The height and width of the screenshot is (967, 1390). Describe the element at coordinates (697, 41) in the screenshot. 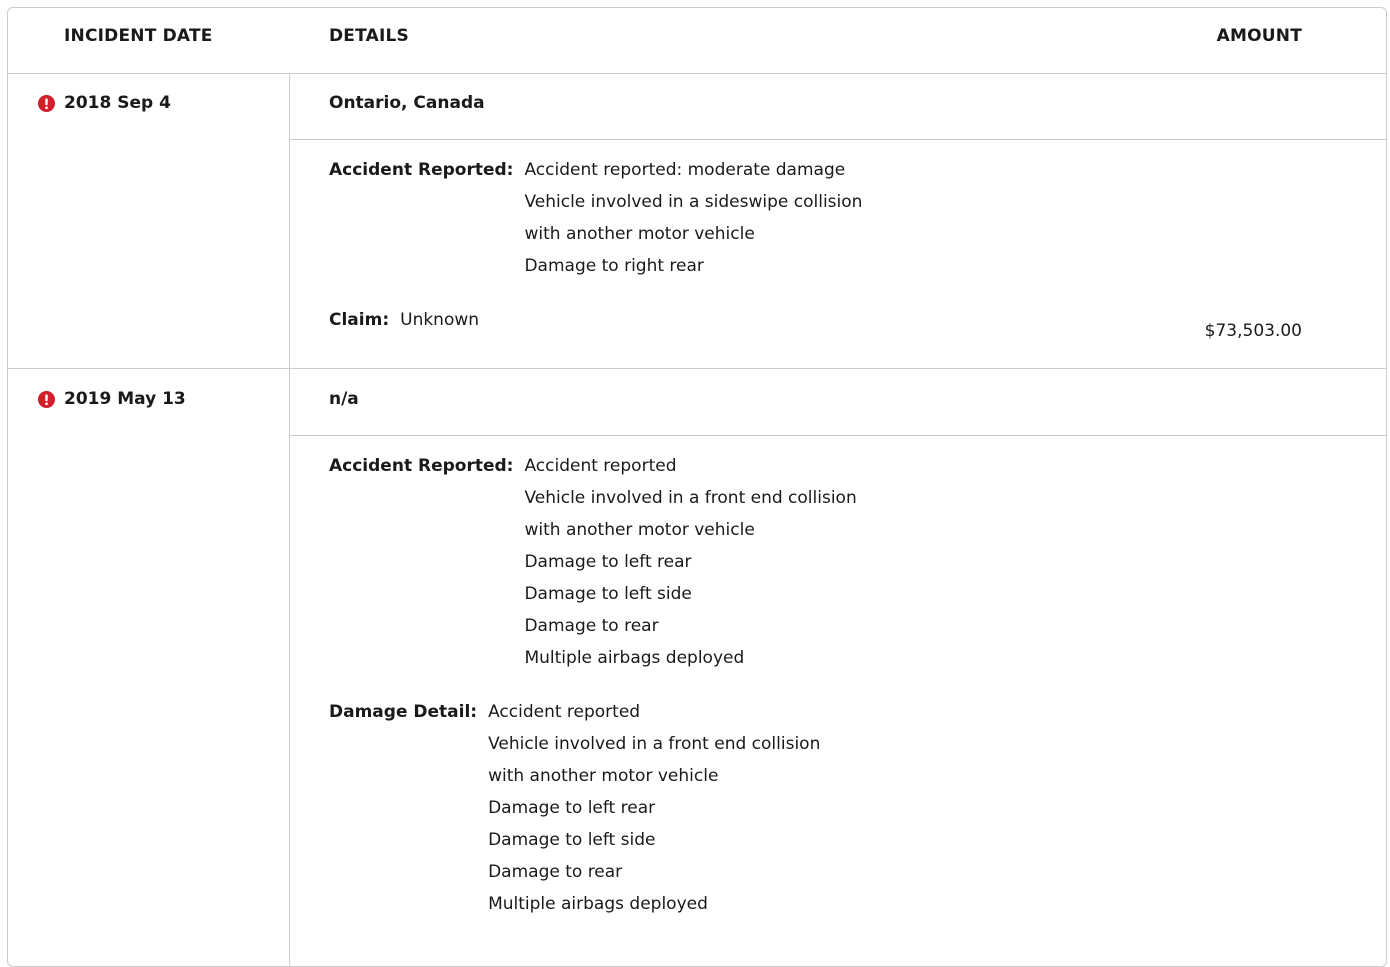

I see `table-header: INCIDENT DATE DETAILS AMOUNT` at that location.